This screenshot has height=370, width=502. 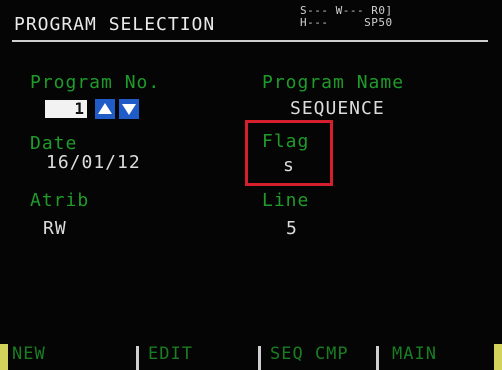 I want to click on increment-button, so click(x=105, y=109).